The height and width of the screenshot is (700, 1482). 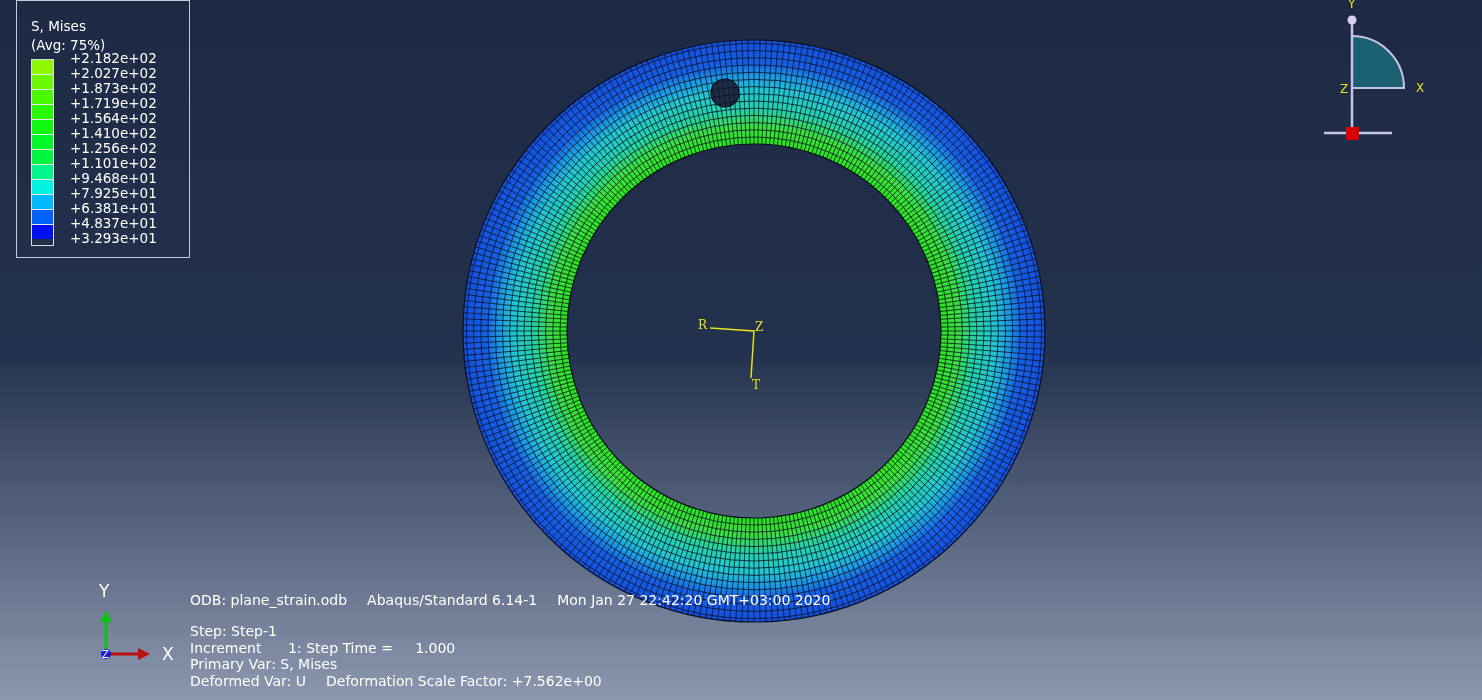 I want to click on info-text: Step: Step-1, so click(x=234, y=631).